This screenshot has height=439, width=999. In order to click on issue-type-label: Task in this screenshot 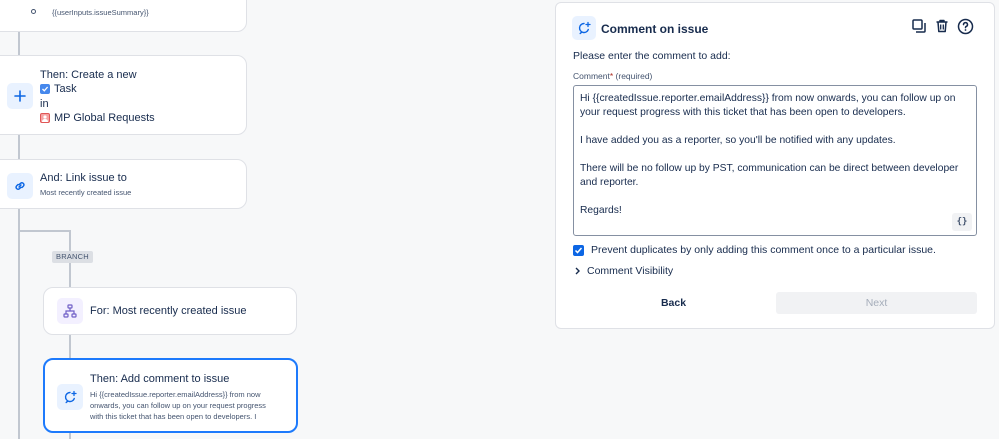, I will do `click(65, 89)`.